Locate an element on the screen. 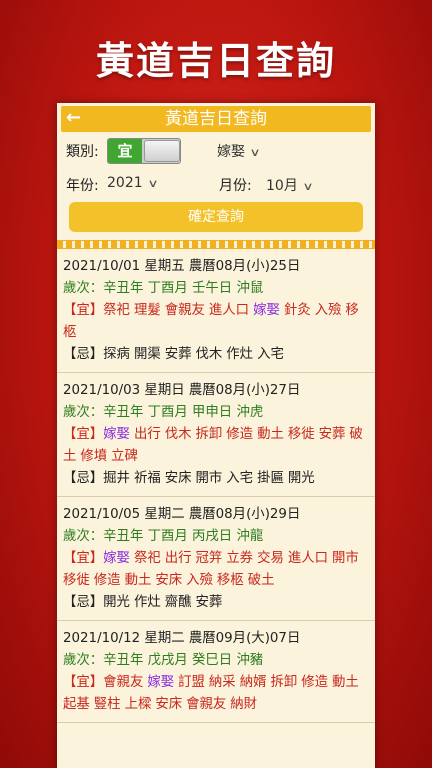 This screenshot has height=768, width=432. year-dropdown: 2021 ∨ is located at coordinates (133, 183).